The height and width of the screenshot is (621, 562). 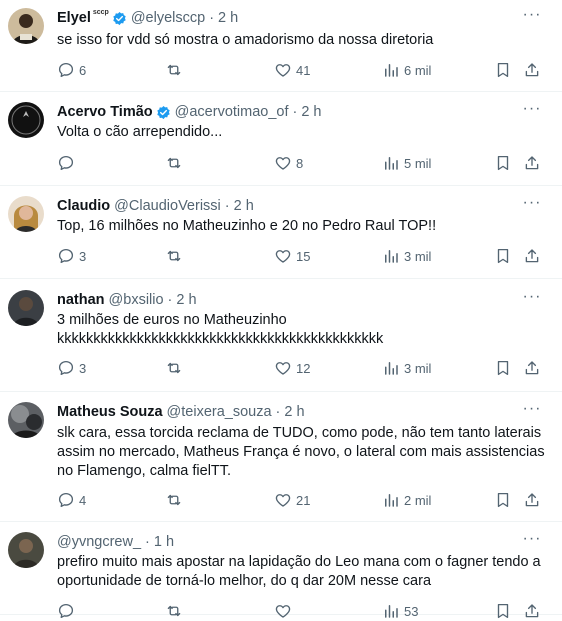 What do you see at coordinates (406, 163) in the screenshot?
I see `views-button: 5 mil` at bounding box center [406, 163].